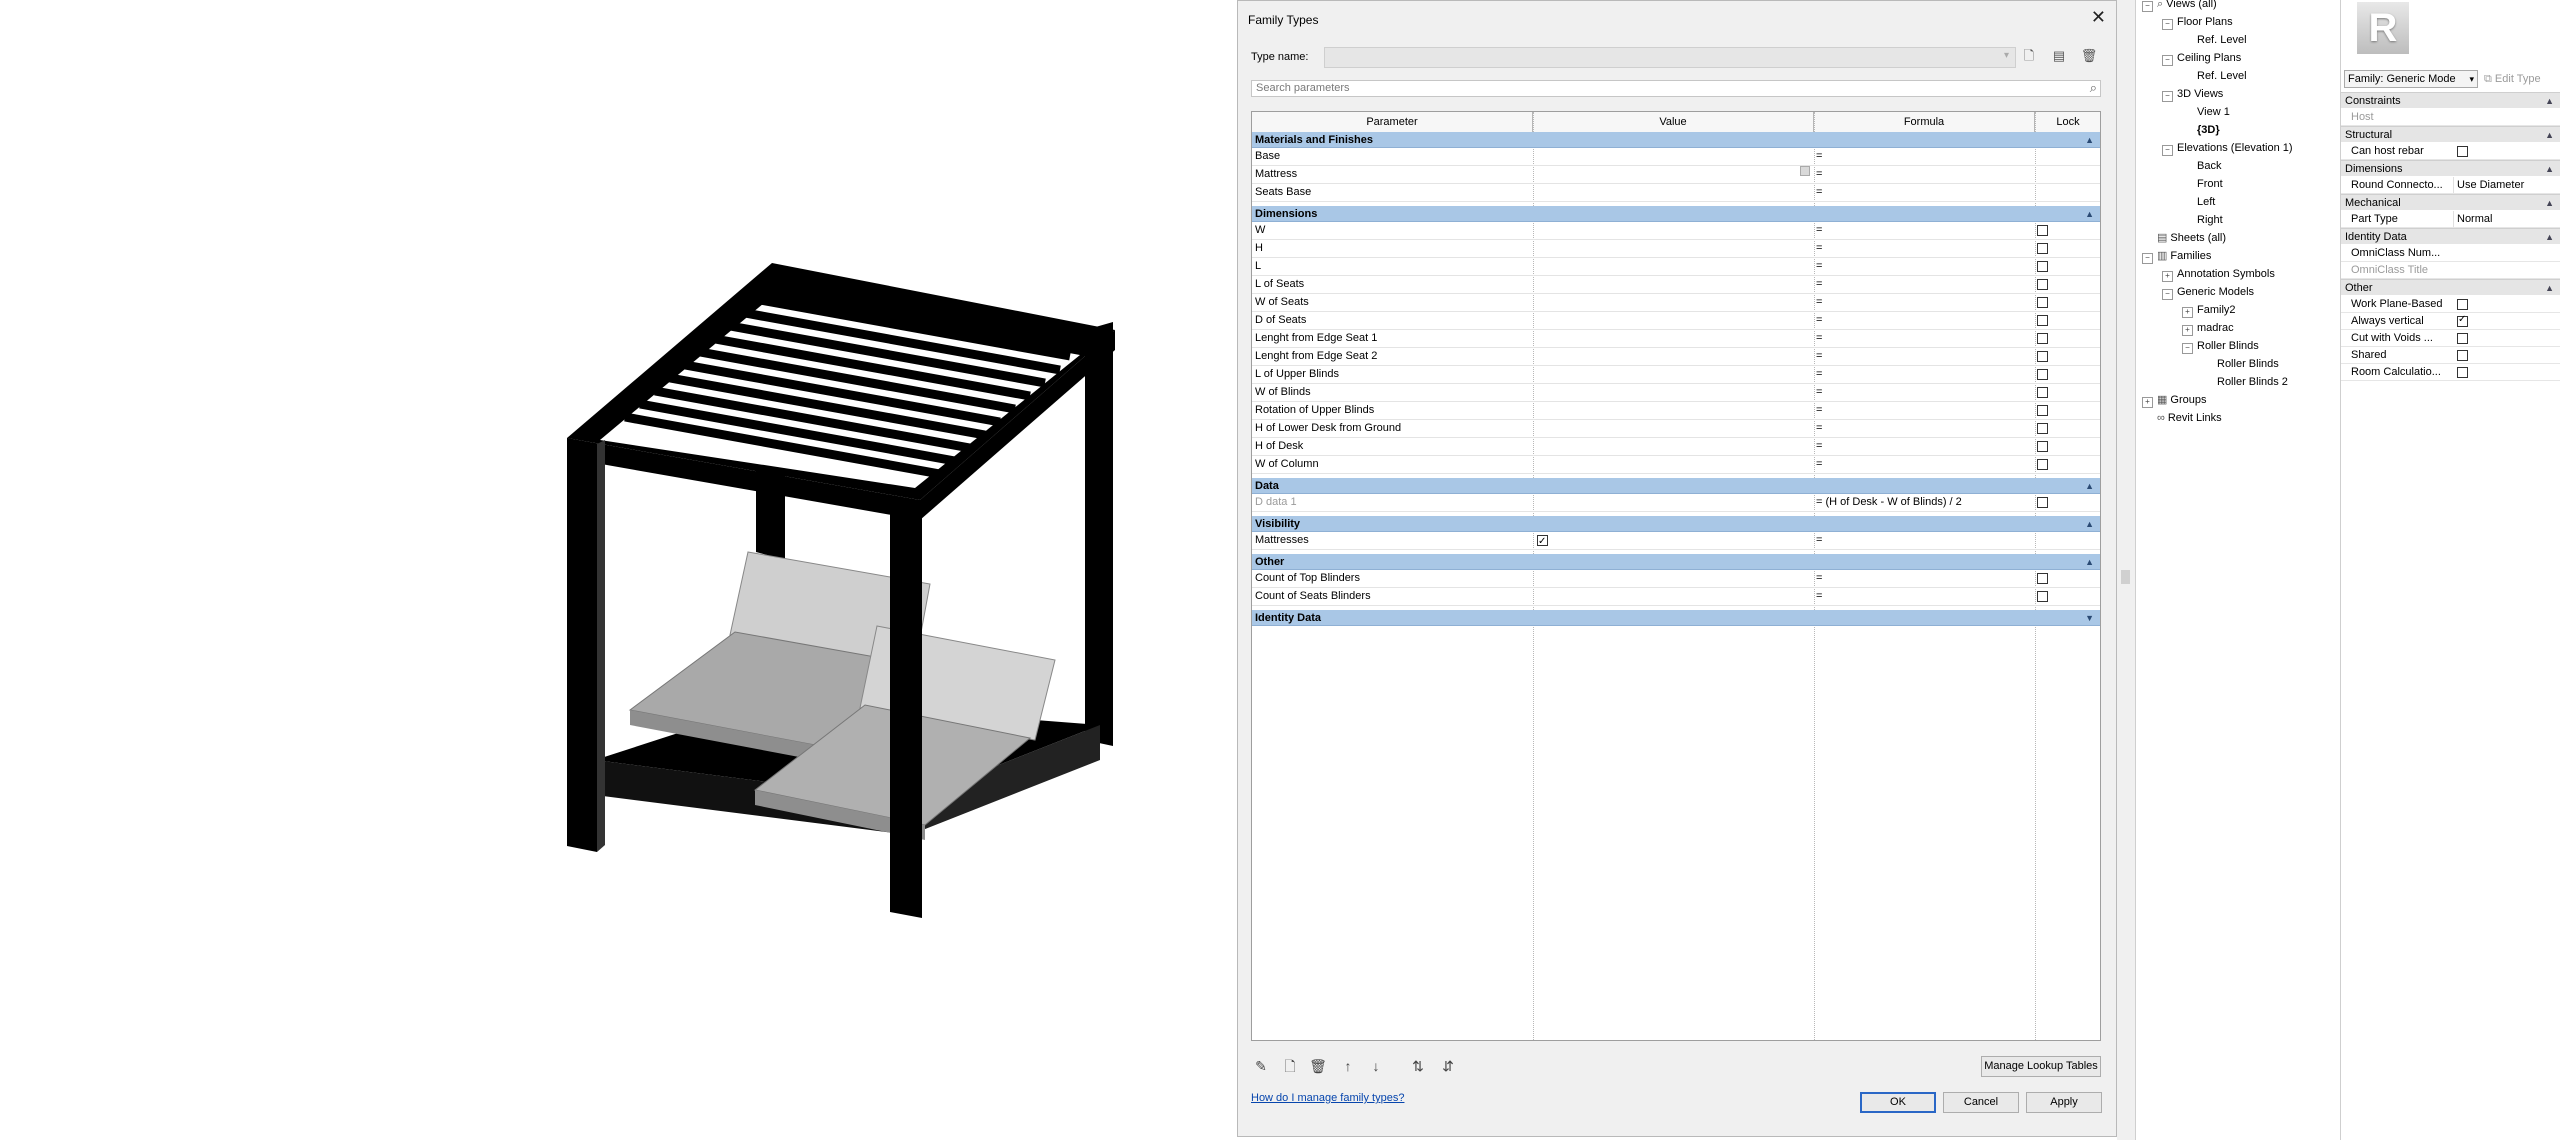 Image resolution: width=2560 pixels, height=1140 pixels. Describe the element at coordinates (2450, 219) in the screenshot. I see `property-row: Part Type Normal` at that location.